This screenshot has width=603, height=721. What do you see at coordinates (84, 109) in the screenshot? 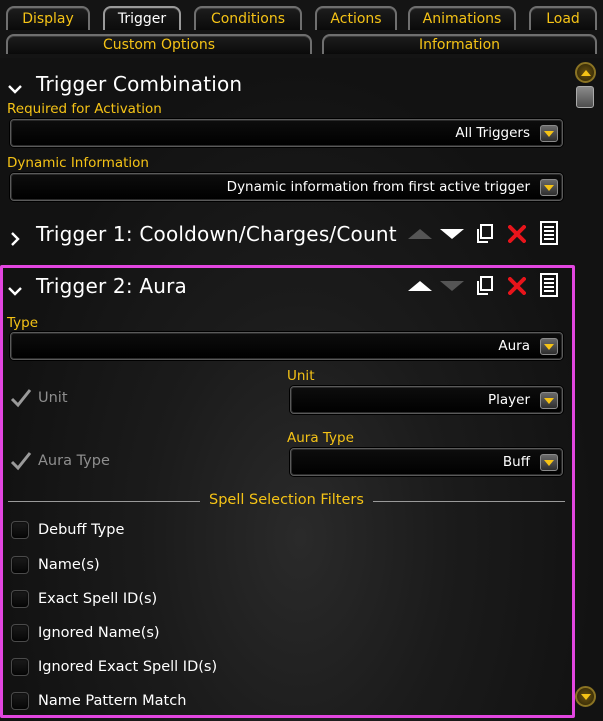
I see `required-activation-label: Required for Activation` at bounding box center [84, 109].